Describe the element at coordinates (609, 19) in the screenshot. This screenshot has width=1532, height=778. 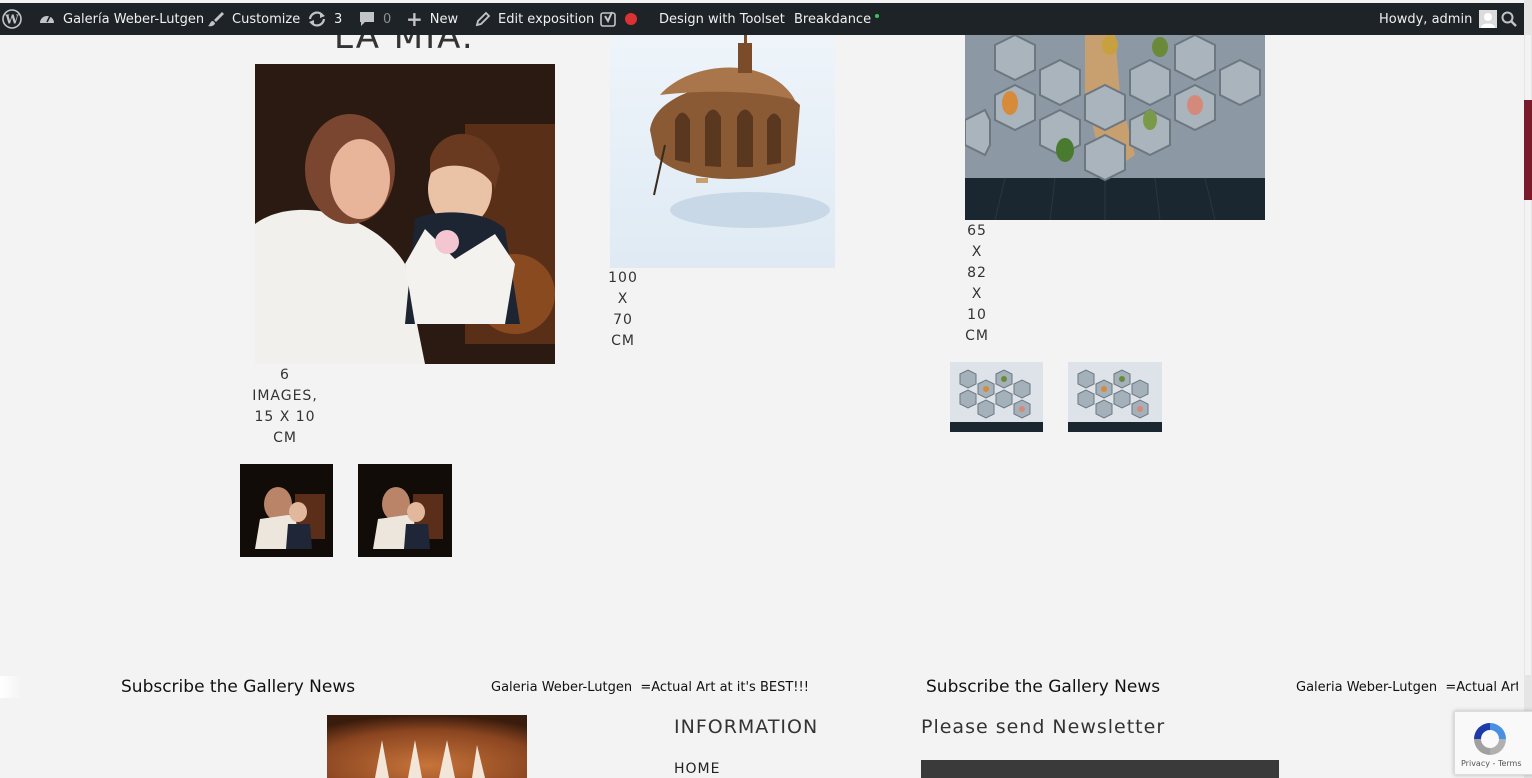
I see `yoast-logo-icon` at that location.